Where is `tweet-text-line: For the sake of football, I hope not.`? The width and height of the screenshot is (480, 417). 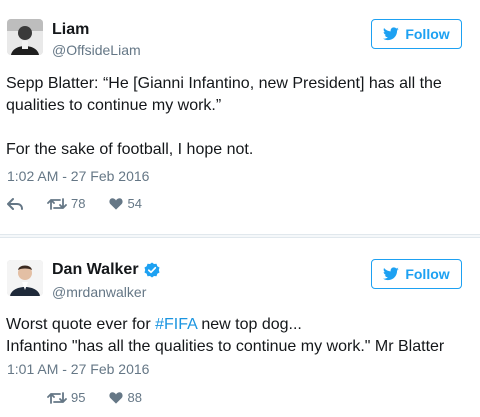
tweet-text-line: For the sake of football, I hope not. is located at coordinates (130, 149).